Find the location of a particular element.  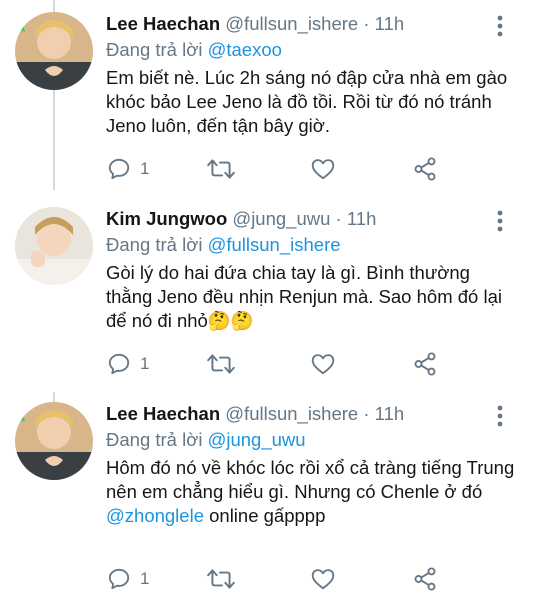

reply-to-mention: @taexoo is located at coordinates (245, 49).